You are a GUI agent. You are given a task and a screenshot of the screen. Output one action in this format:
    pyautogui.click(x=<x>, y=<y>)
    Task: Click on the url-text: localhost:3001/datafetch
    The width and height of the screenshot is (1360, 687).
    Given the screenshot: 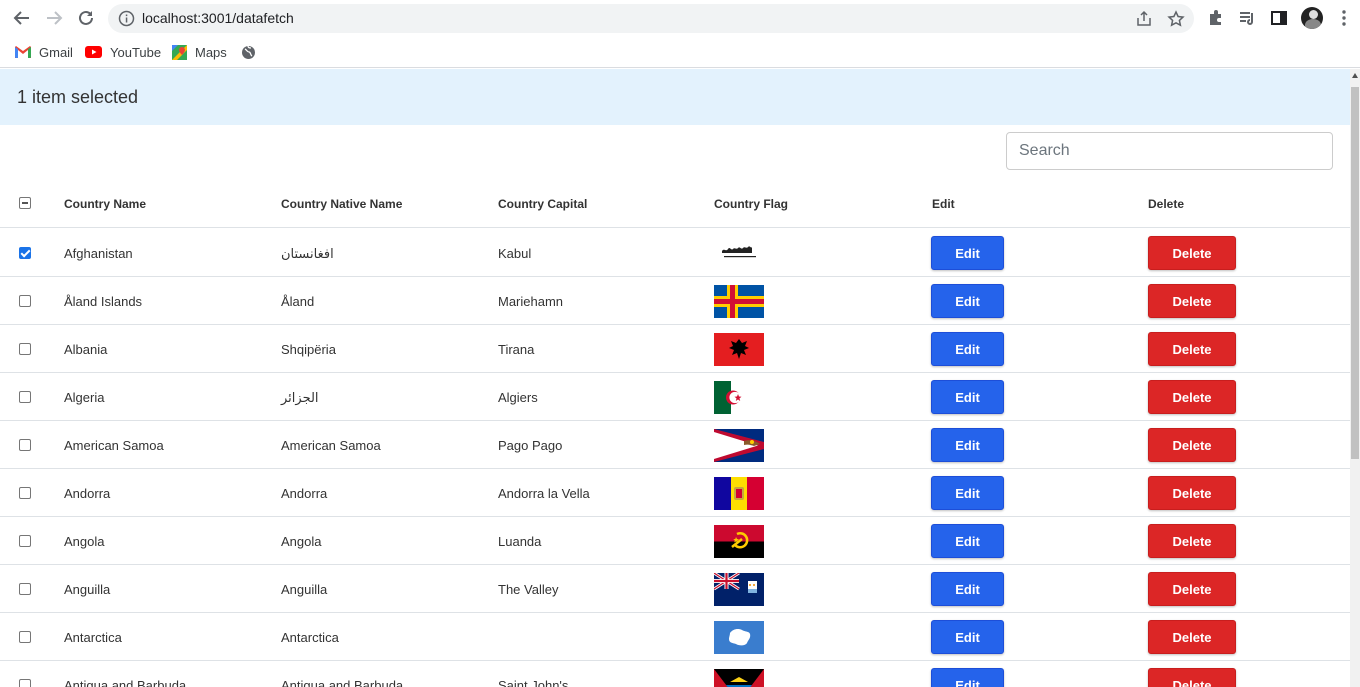 What is the action you would take?
    pyautogui.click(x=218, y=18)
    